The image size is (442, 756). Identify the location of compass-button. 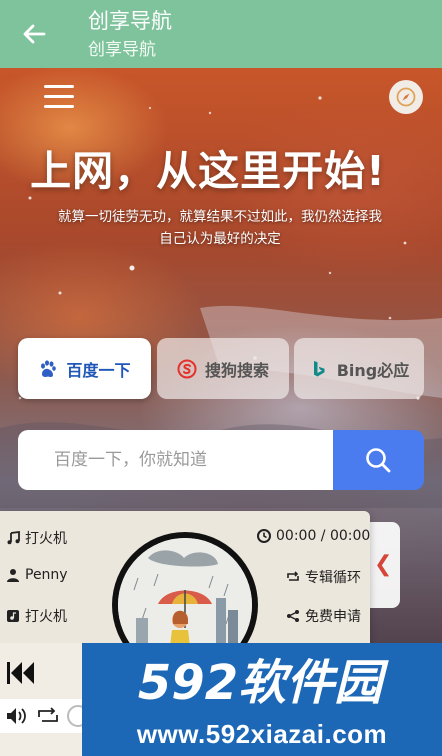
(406, 97).